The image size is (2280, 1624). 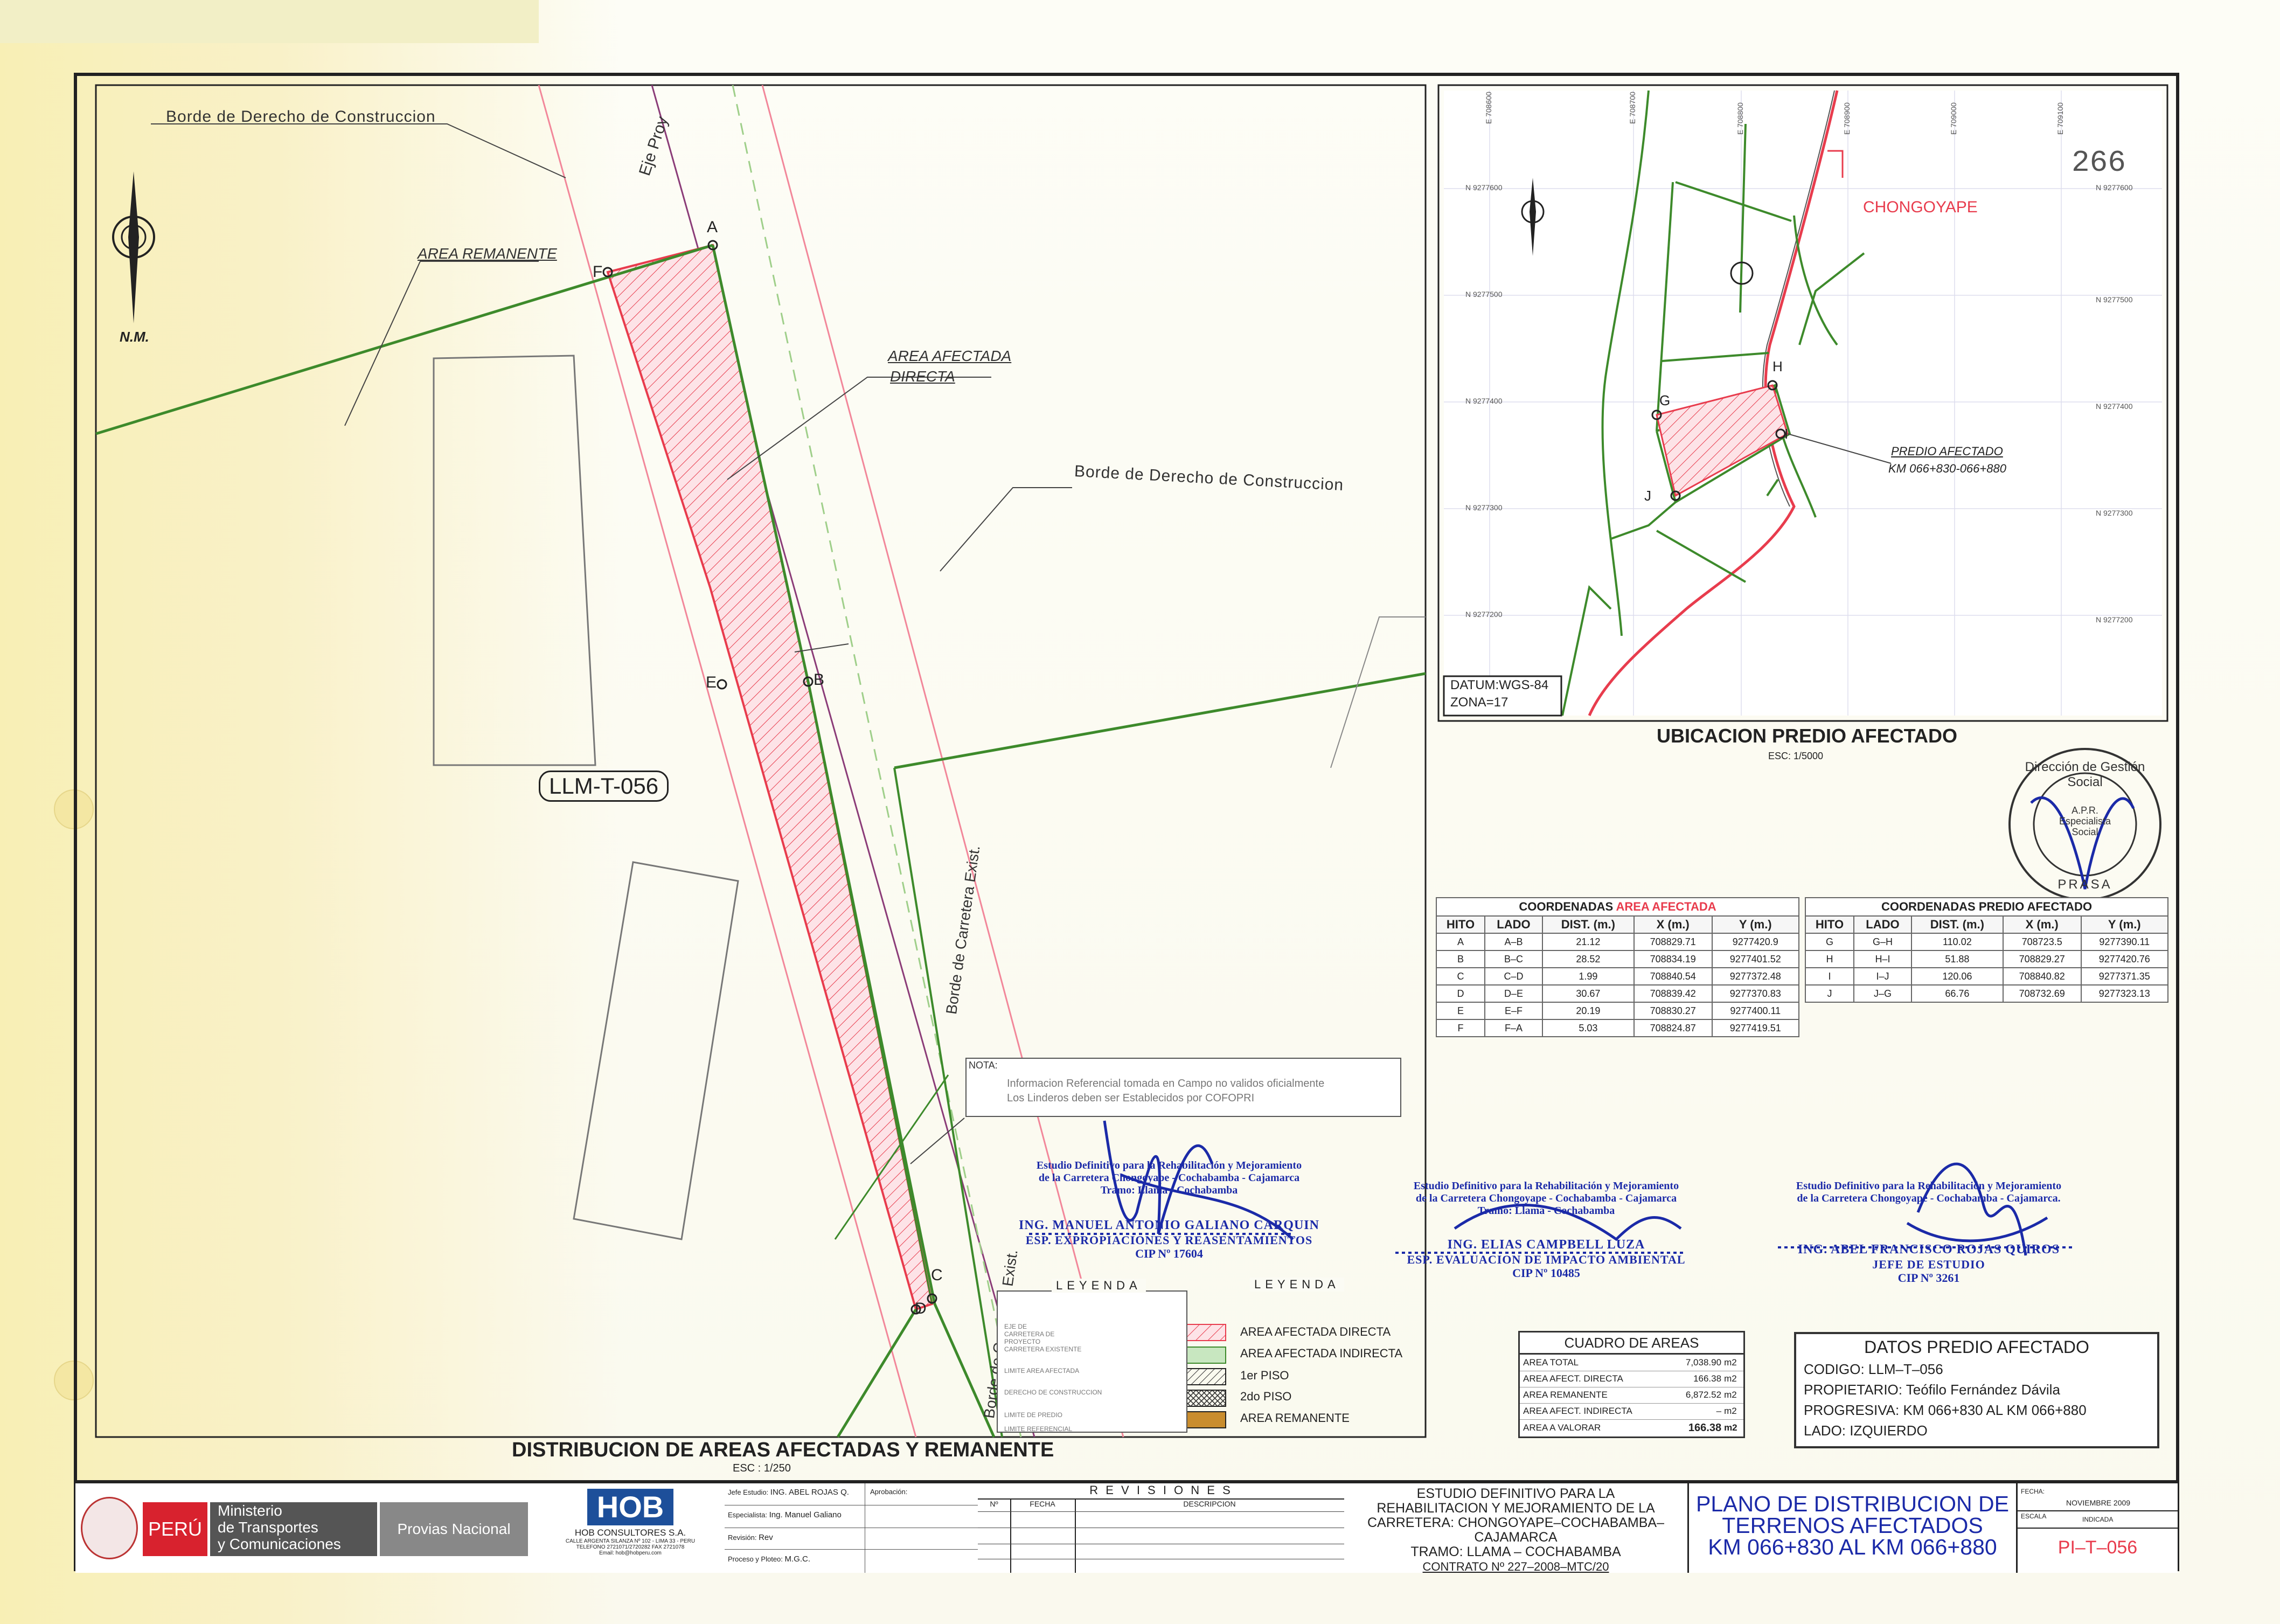 What do you see at coordinates (1835, 1369) in the screenshot?
I see `codigo-label: CODIGO:` at bounding box center [1835, 1369].